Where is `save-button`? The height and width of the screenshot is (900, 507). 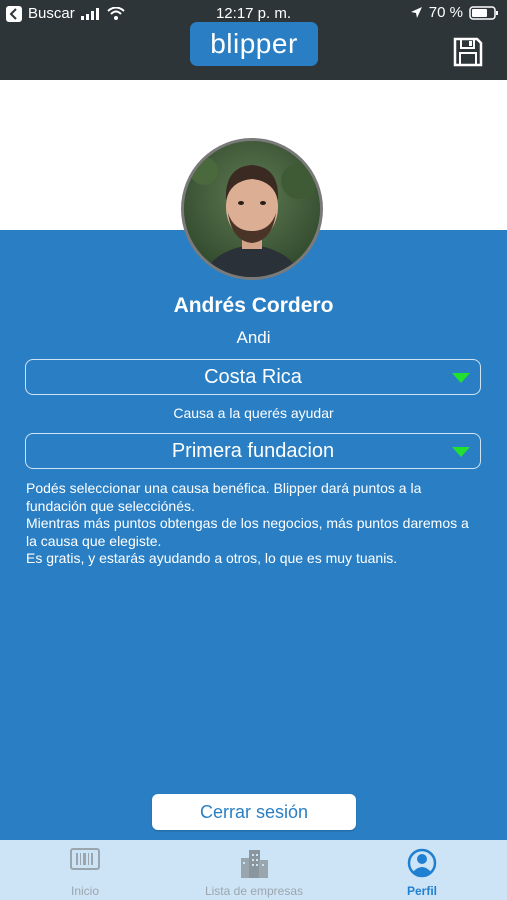
save-button is located at coordinates (468, 52).